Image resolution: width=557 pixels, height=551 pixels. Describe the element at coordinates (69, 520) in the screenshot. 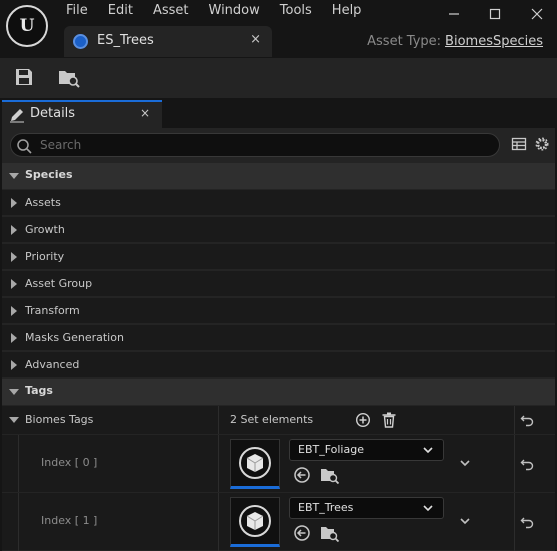

I see `element-index: Index [ 1 ]` at that location.